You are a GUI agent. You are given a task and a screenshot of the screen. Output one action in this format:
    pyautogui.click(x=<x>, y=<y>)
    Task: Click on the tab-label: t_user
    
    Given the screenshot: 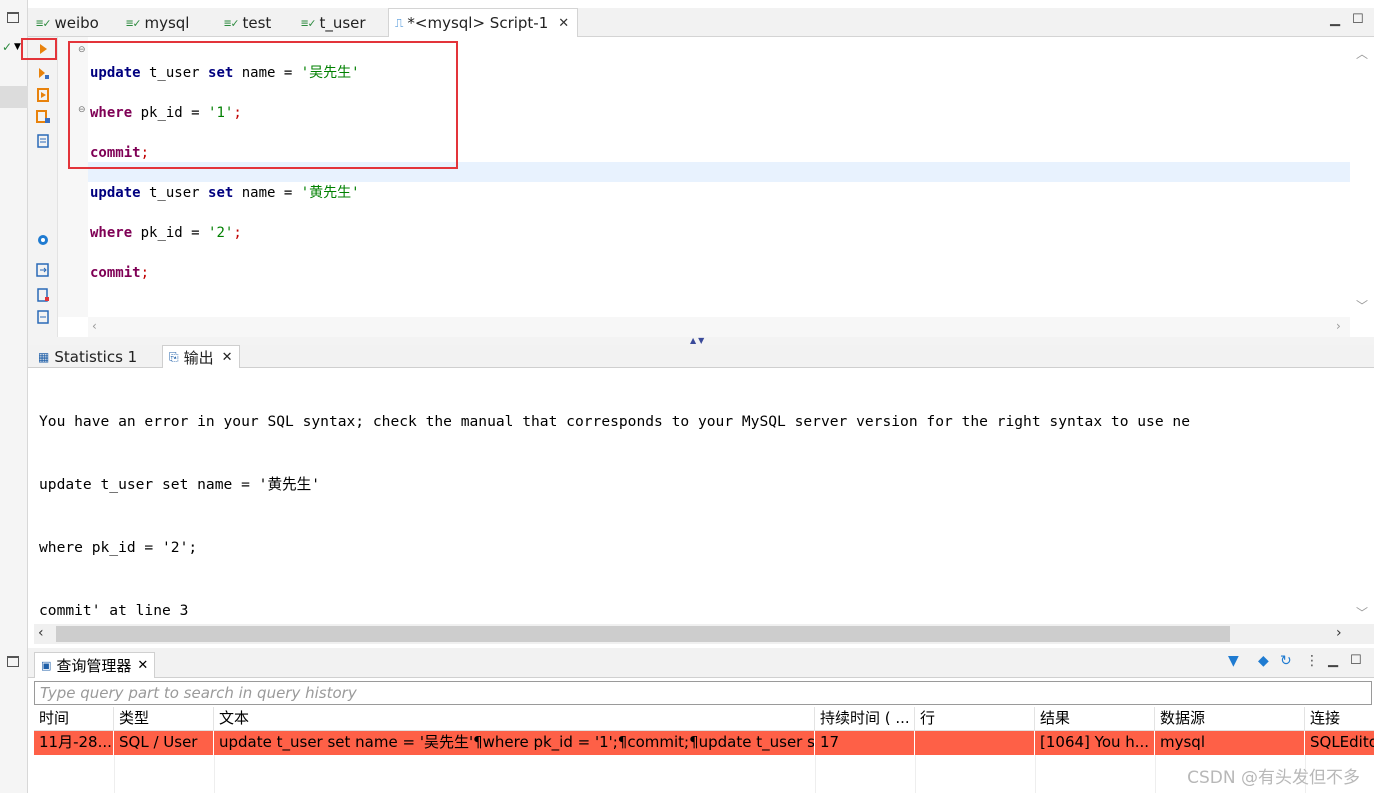 What is the action you would take?
    pyautogui.click(x=342, y=22)
    